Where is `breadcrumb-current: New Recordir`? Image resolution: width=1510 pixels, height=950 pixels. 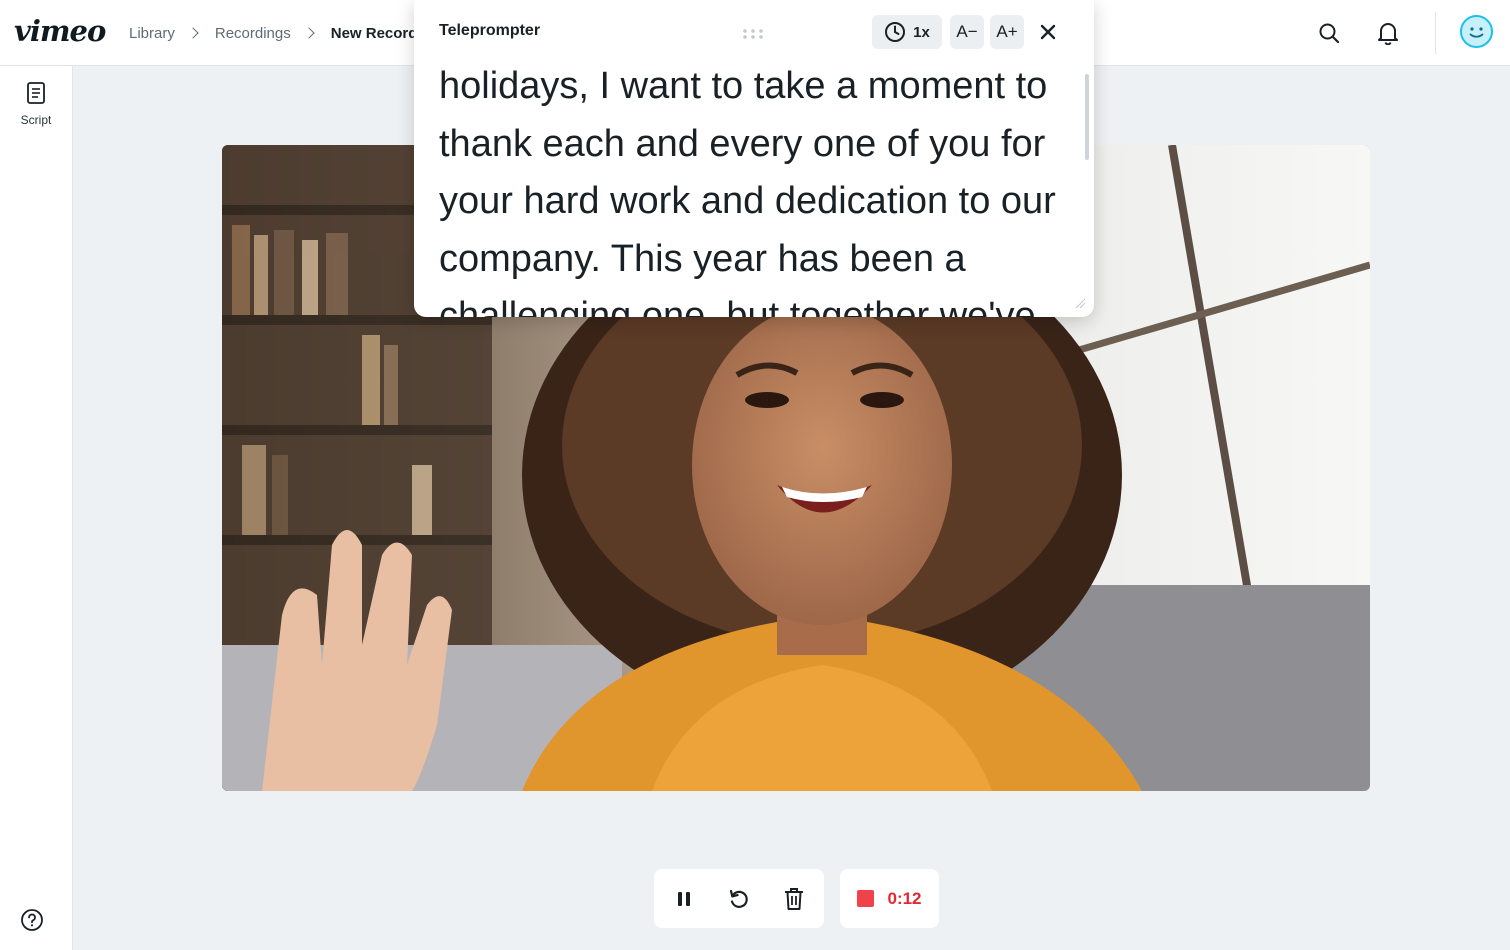
breadcrumb-current: New Recordir is located at coordinates (379, 33).